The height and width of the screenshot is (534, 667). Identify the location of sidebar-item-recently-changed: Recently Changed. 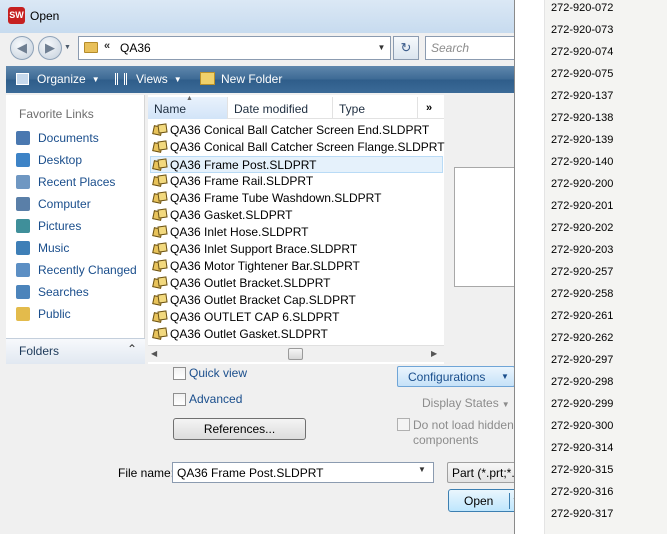
(80, 270).